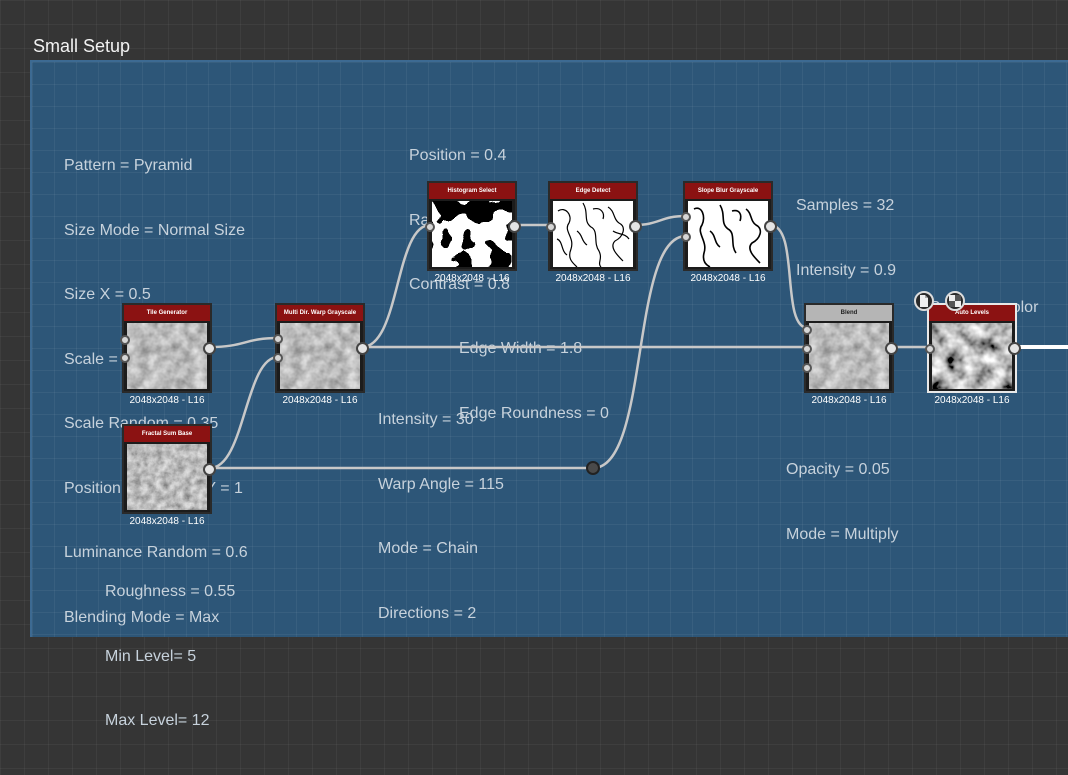 This screenshot has height=775, width=1068. I want to click on node-title: Histogram Select, so click(472, 191).